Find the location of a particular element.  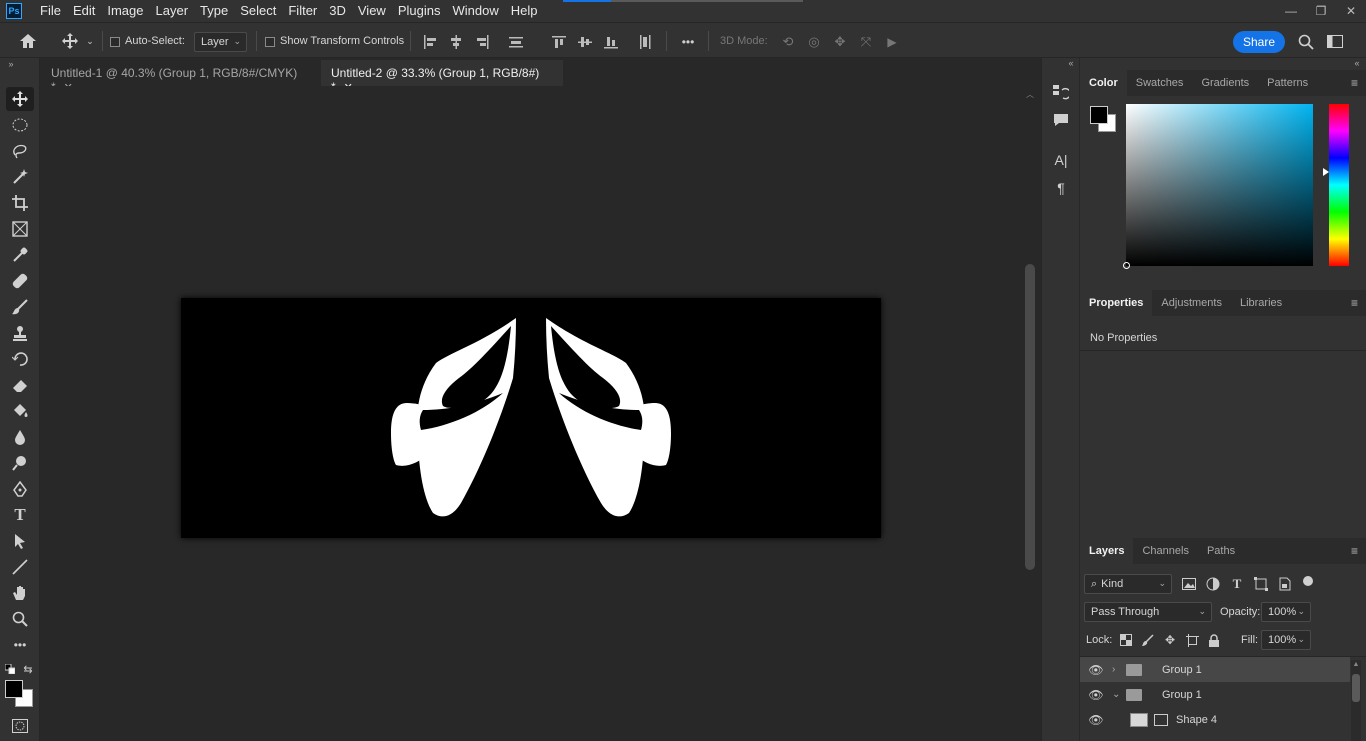

swap-colors-icon: ⇆ is located at coordinates (28, 669).